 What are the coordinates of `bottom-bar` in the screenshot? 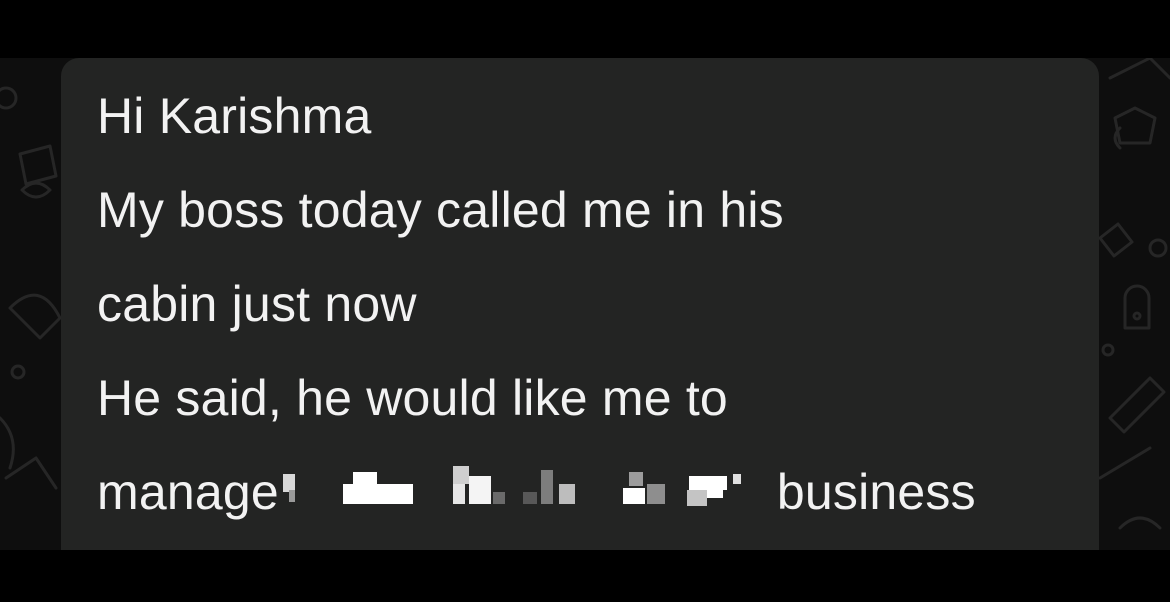 It's located at (585, 576).